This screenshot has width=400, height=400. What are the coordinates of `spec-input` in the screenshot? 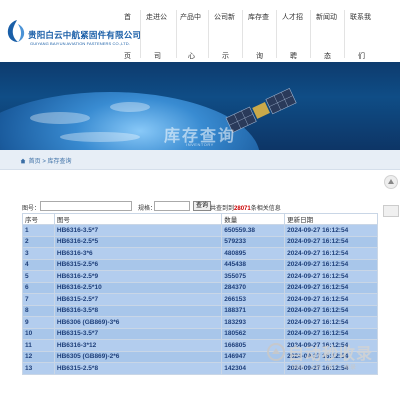 It's located at (172, 206).